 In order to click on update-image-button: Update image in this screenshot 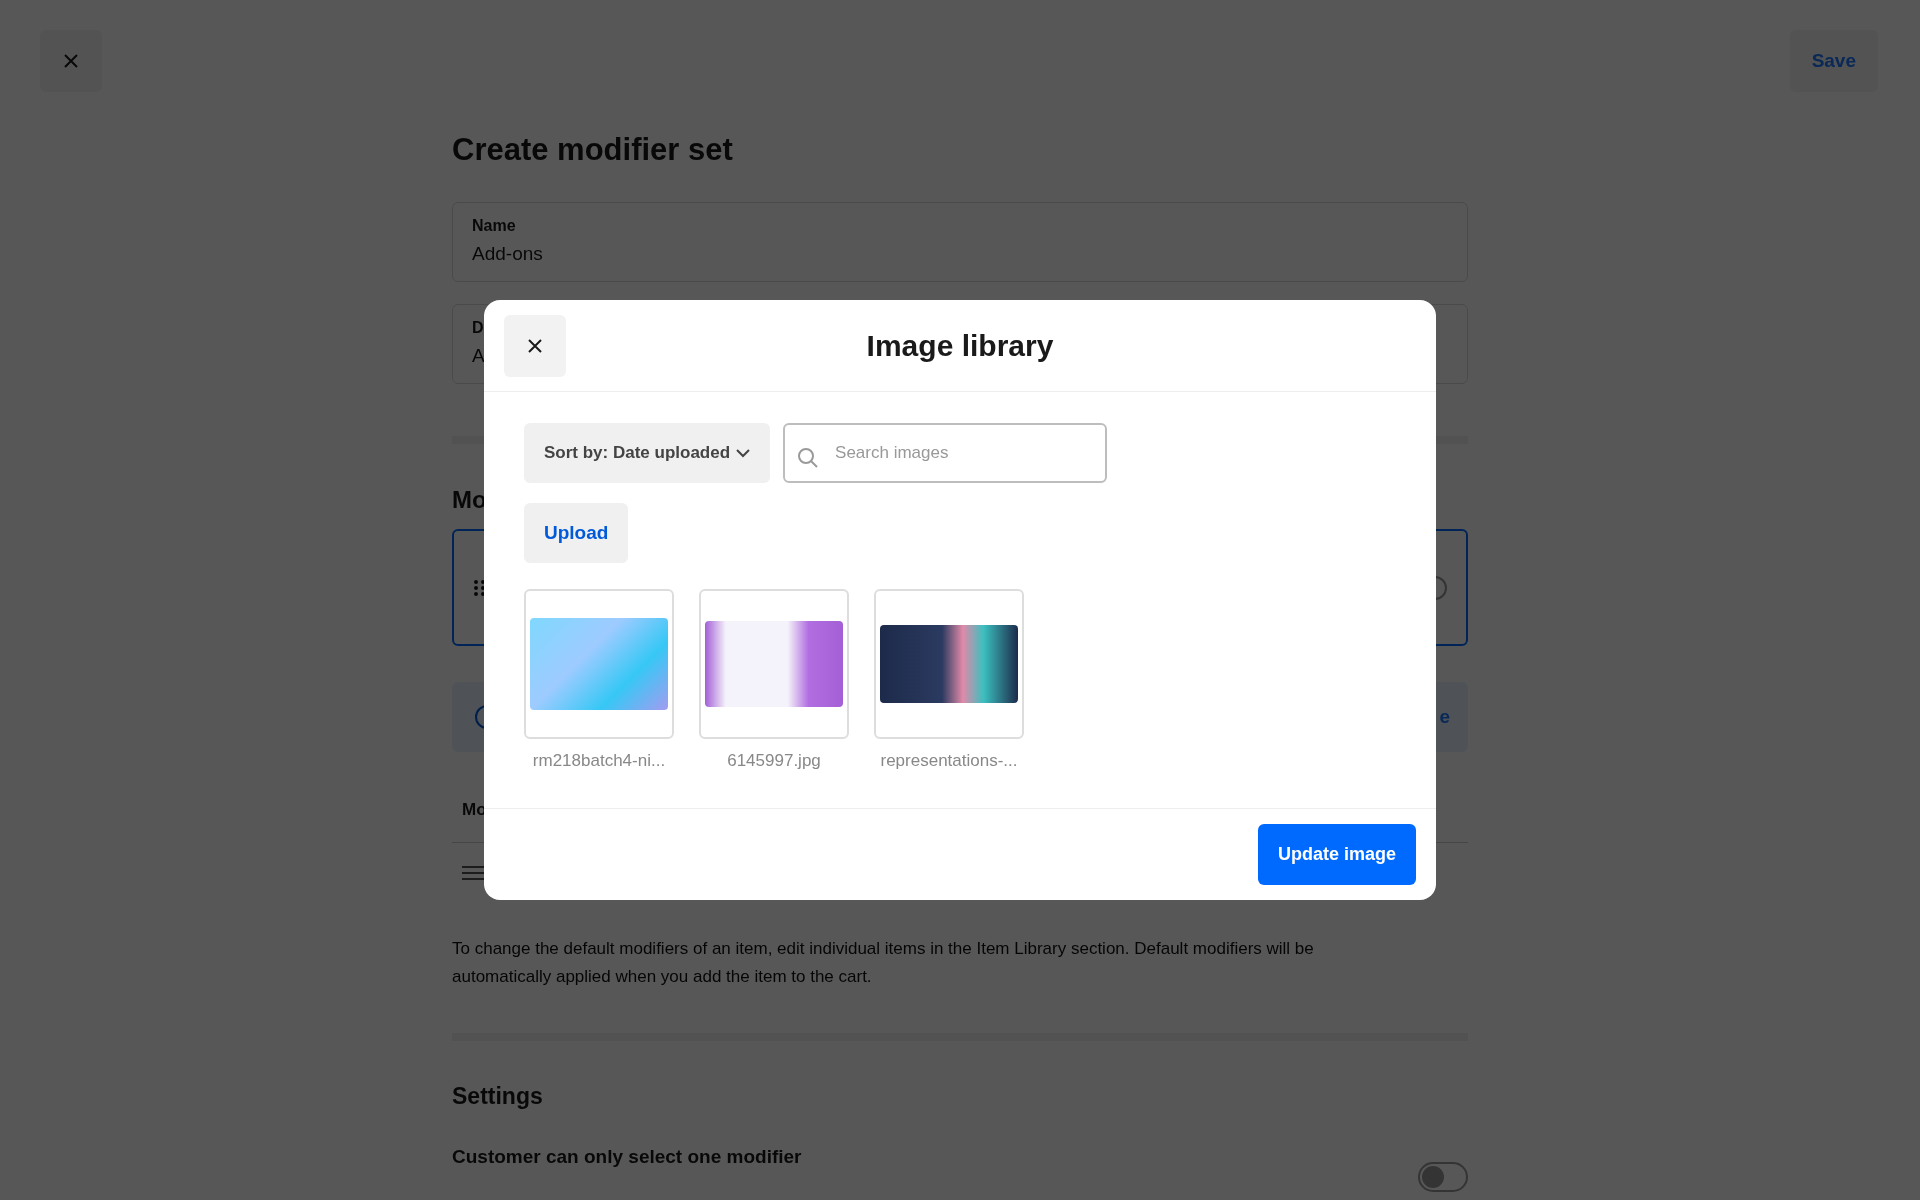, I will do `click(1336, 854)`.